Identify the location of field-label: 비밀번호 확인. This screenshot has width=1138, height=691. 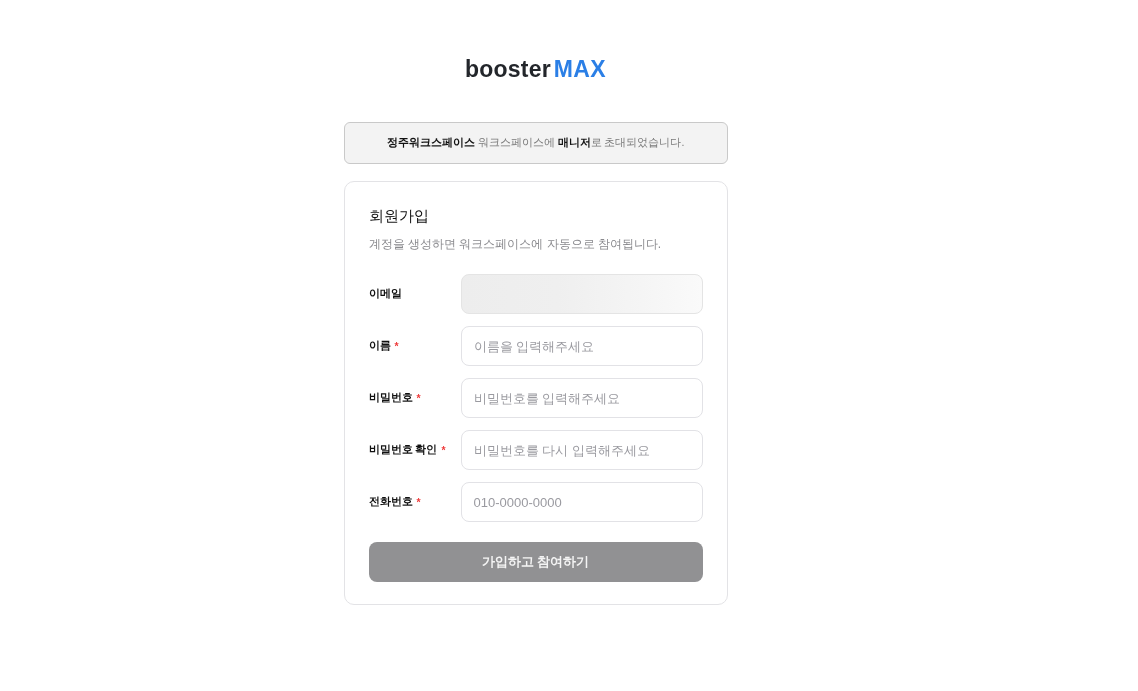
(403, 450).